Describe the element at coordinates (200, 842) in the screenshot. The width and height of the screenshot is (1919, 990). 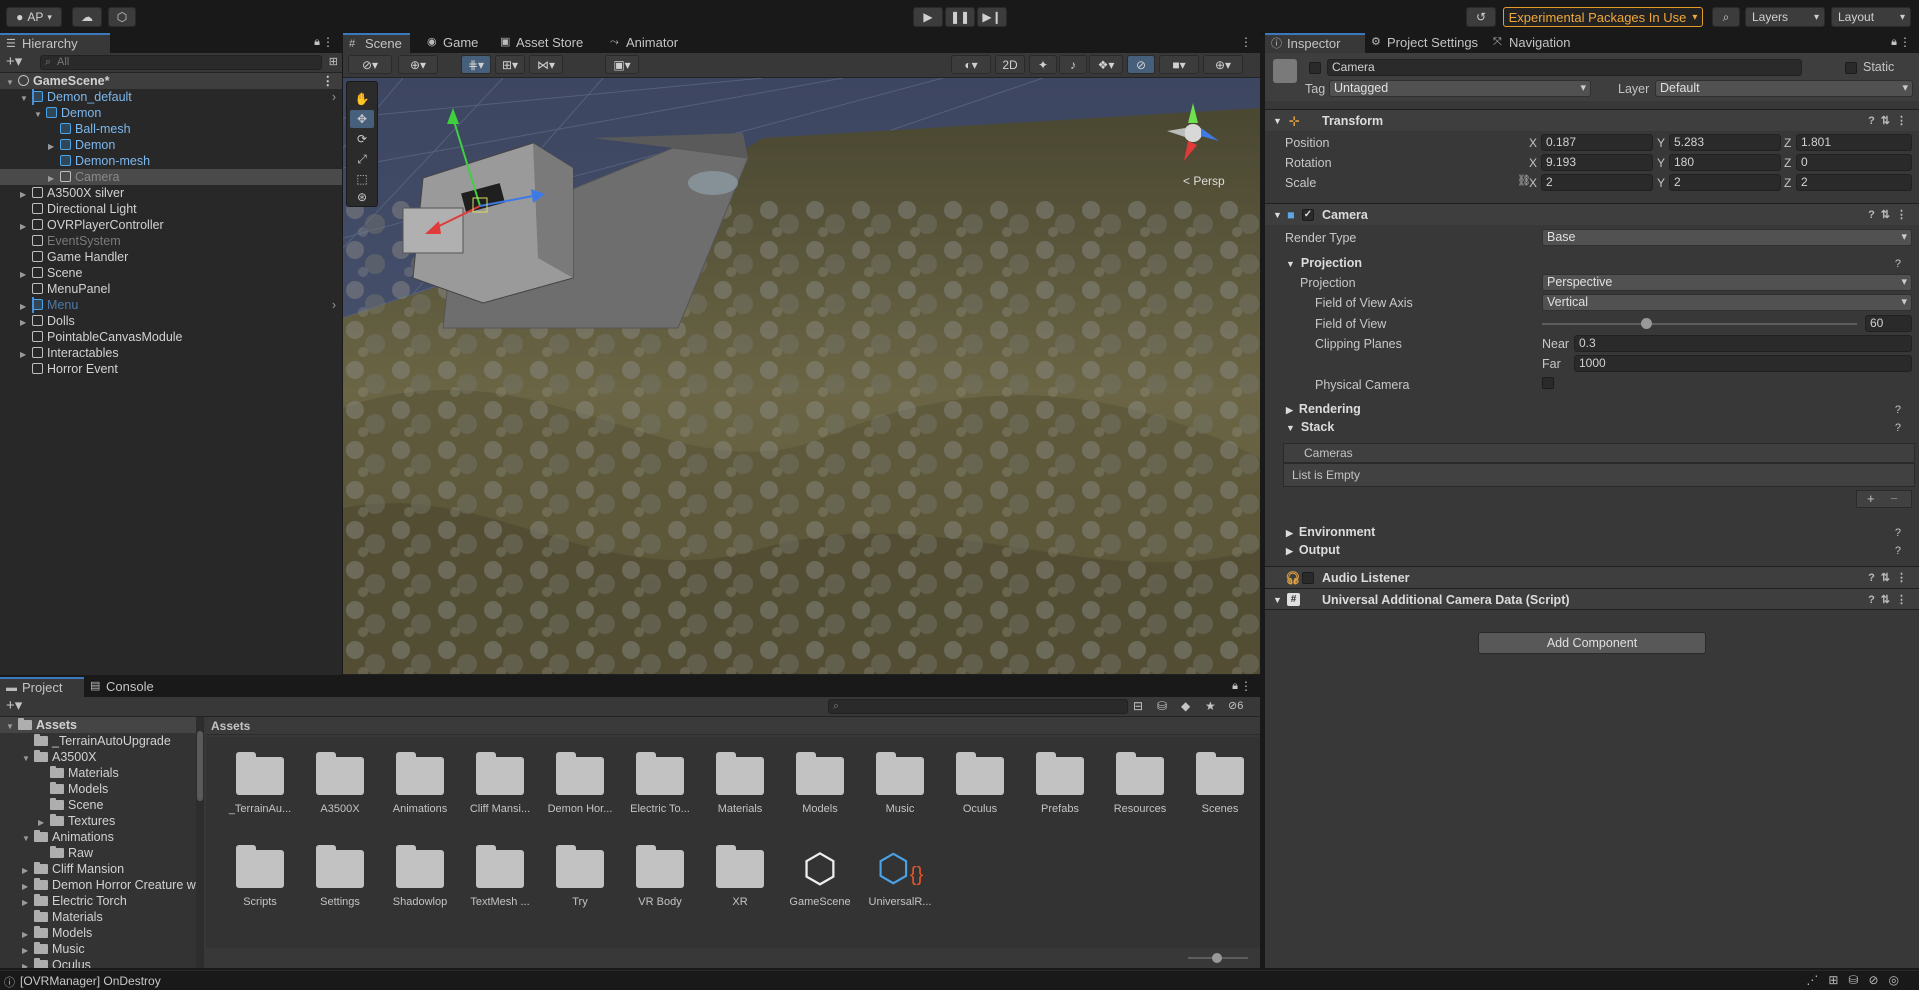
I see `tree-scrollbar` at that location.